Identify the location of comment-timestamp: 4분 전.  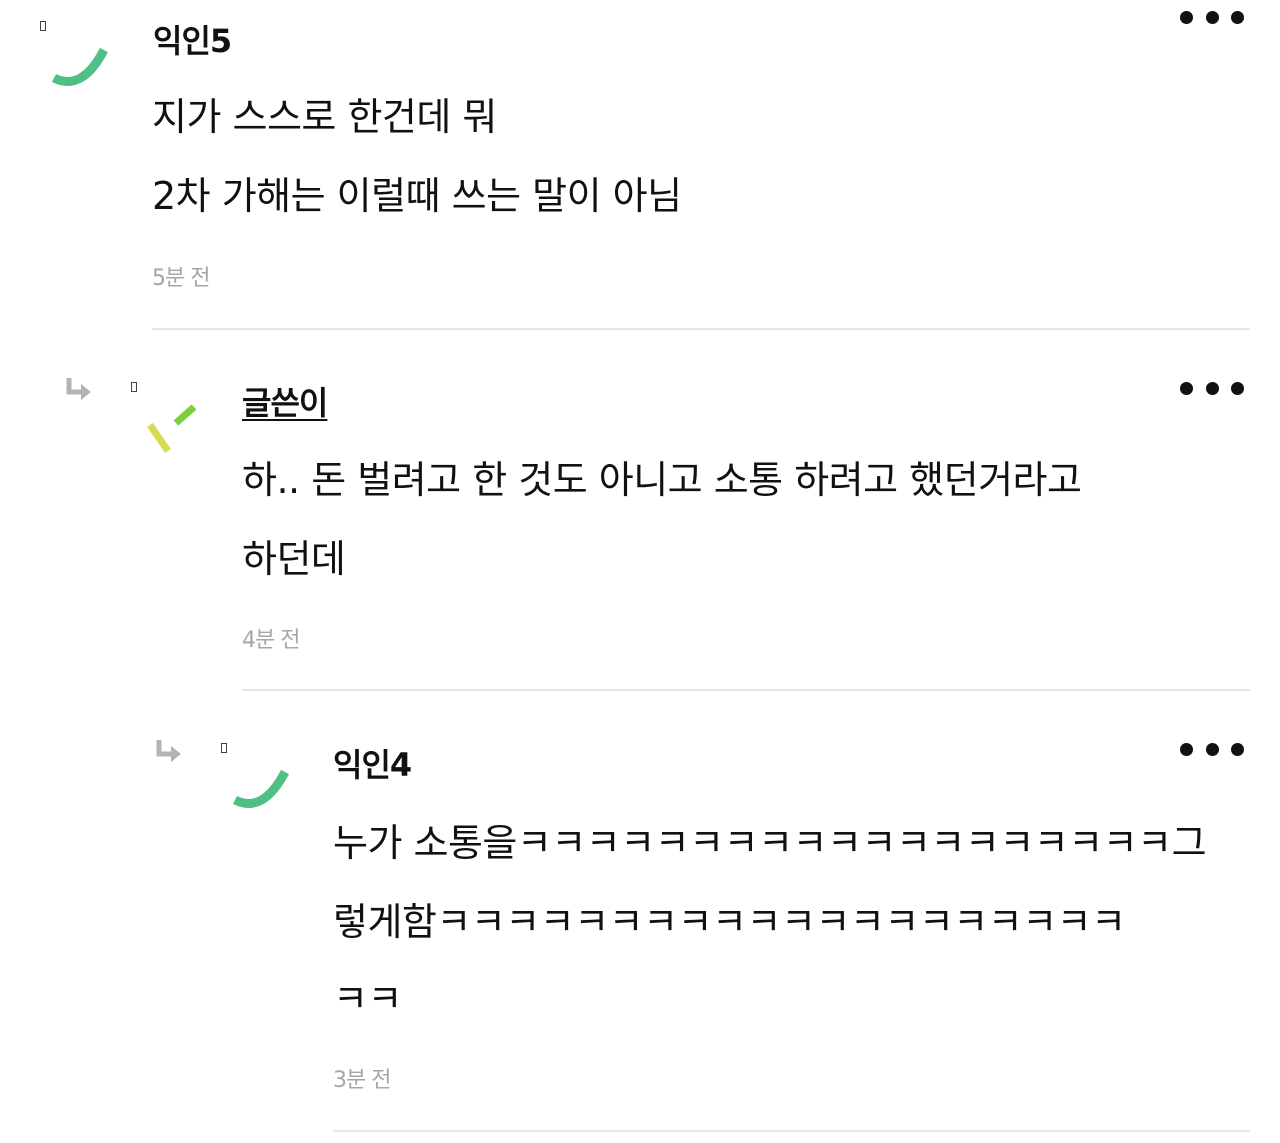
(271, 640).